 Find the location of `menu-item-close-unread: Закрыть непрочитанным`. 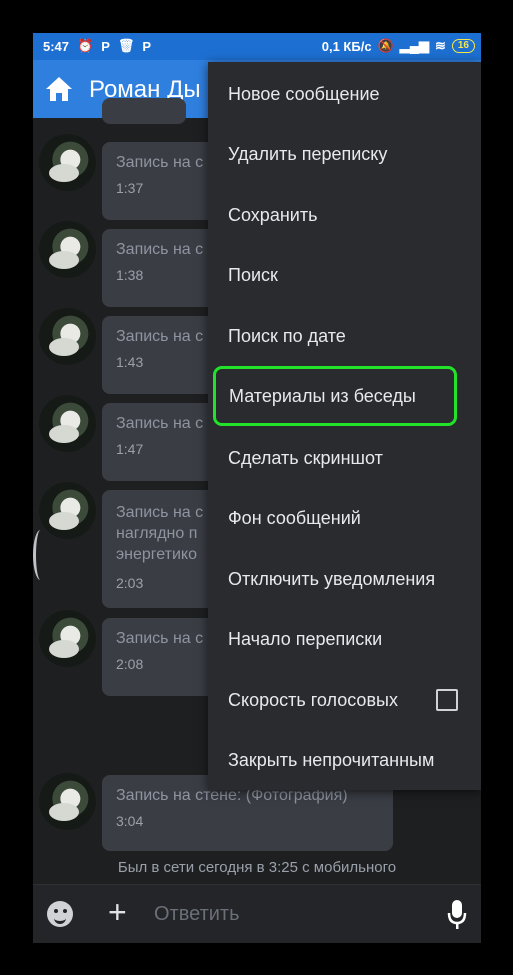

menu-item-close-unread: Закрыть непрочитанным is located at coordinates (344, 760).